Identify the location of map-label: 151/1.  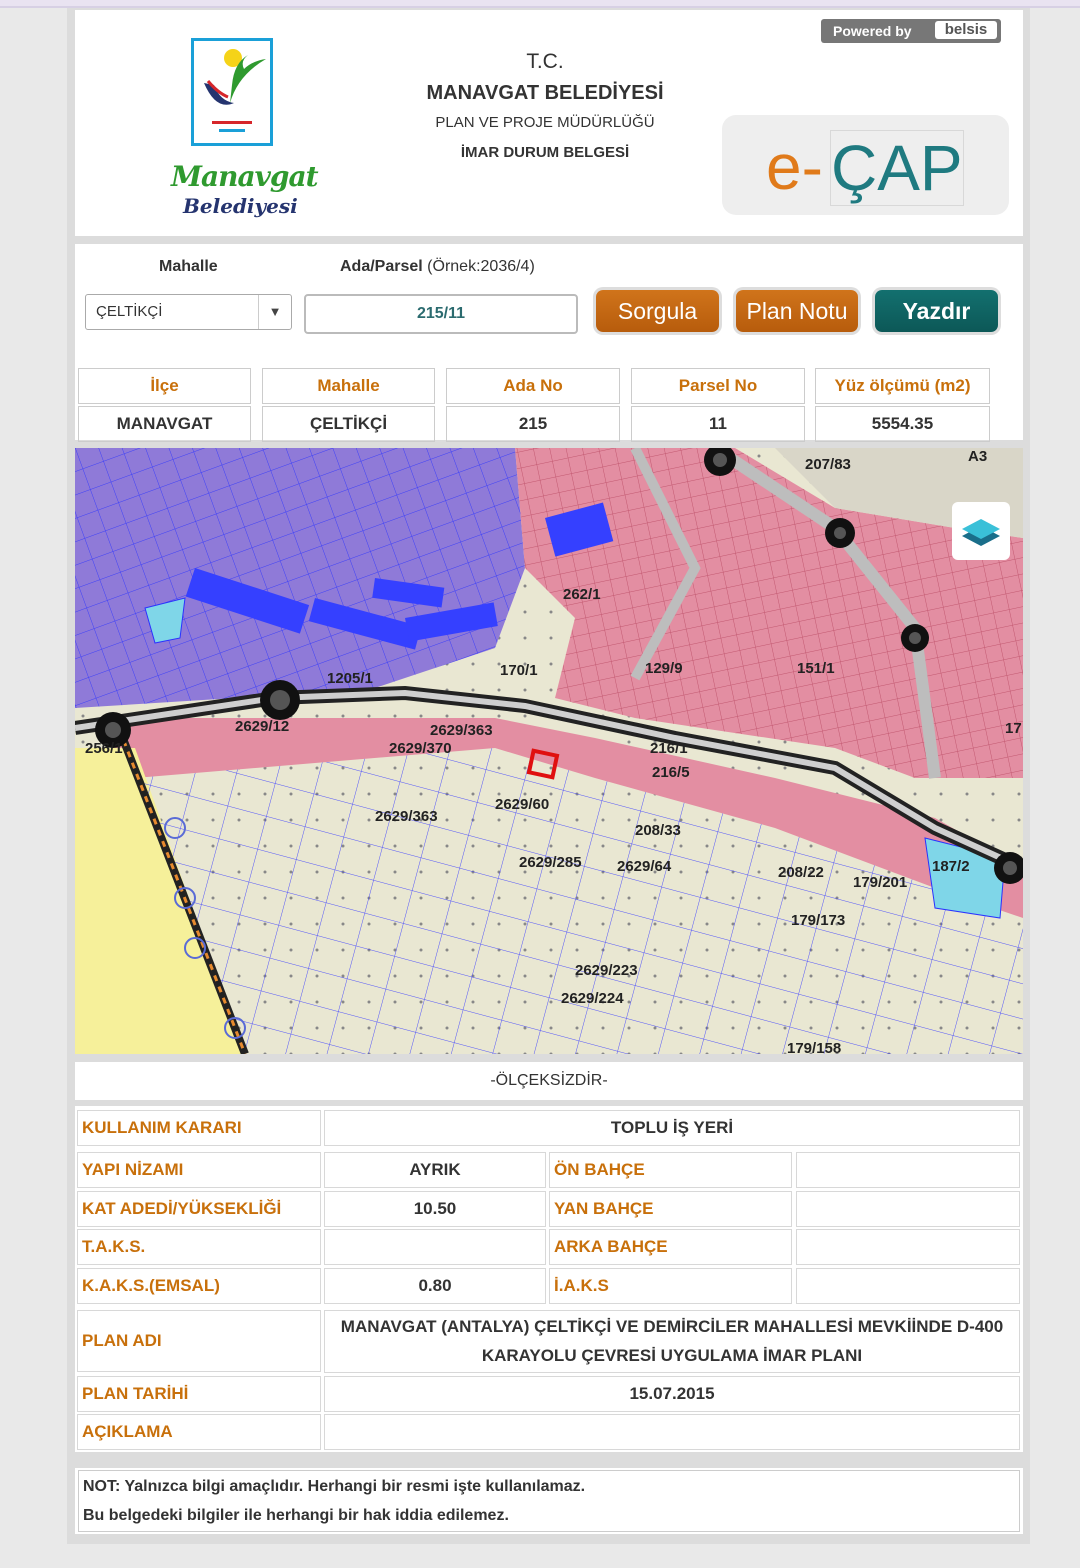
(816, 668).